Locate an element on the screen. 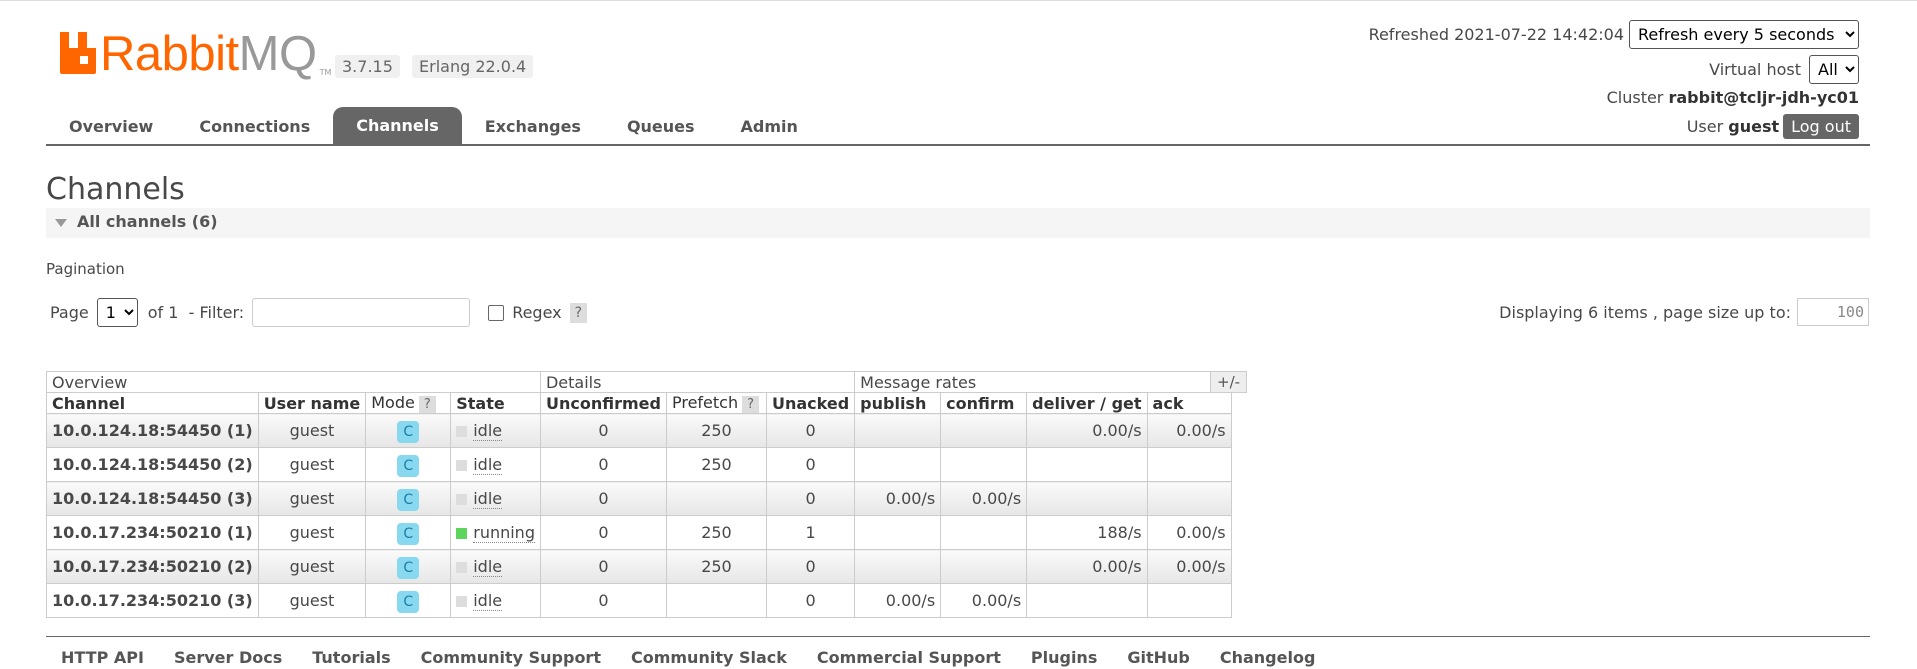  logout-button: Log out is located at coordinates (1821, 126).